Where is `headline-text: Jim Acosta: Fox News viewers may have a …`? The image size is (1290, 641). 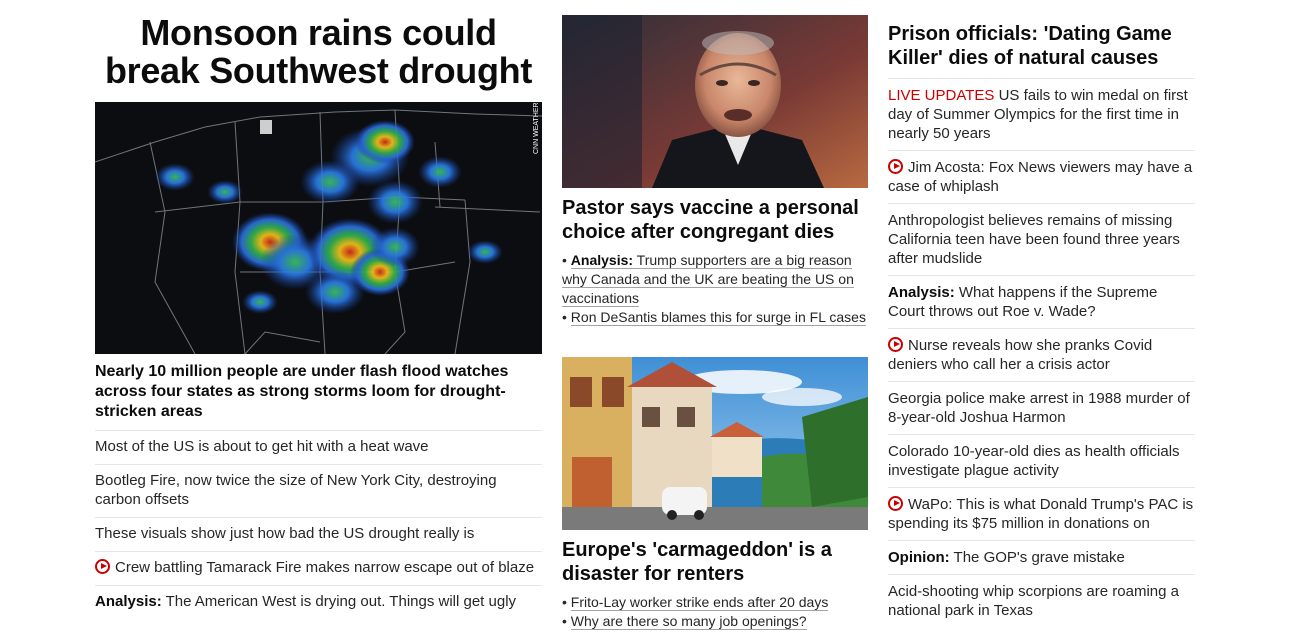 headline-text: Jim Acosta: Fox News viewers may have a … is located at coordinates (1040, 177).